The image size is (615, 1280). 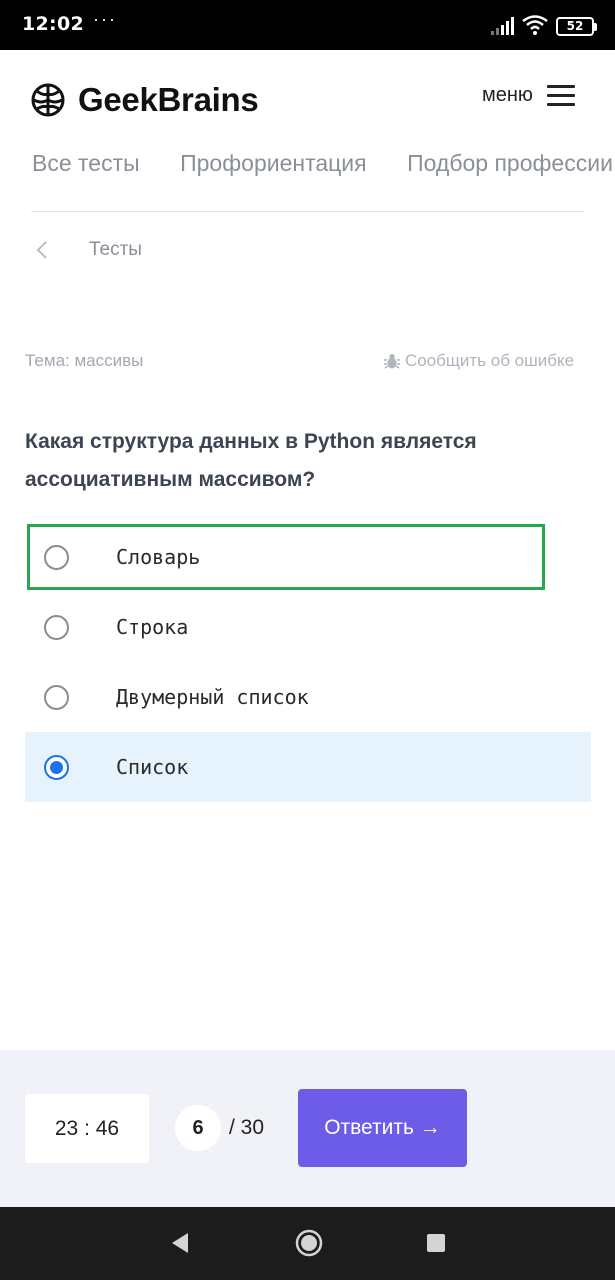 What do you see at coordinates (382, 1128) in the screenshot?
I see `submit-answer-button: Ответить →` at bounding box center [382, 1128].